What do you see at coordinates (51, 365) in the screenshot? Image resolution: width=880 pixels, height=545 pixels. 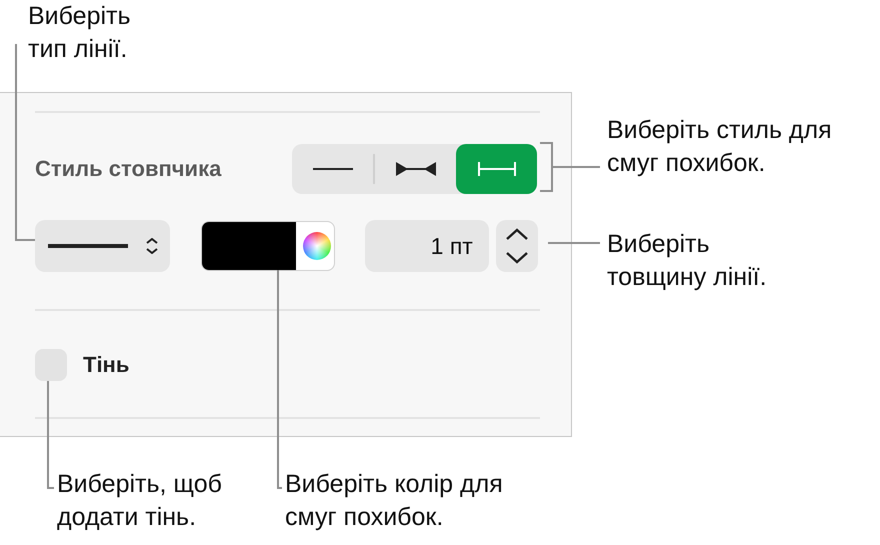 I see `shadow-checkbox` at bounding box center [51, 365].